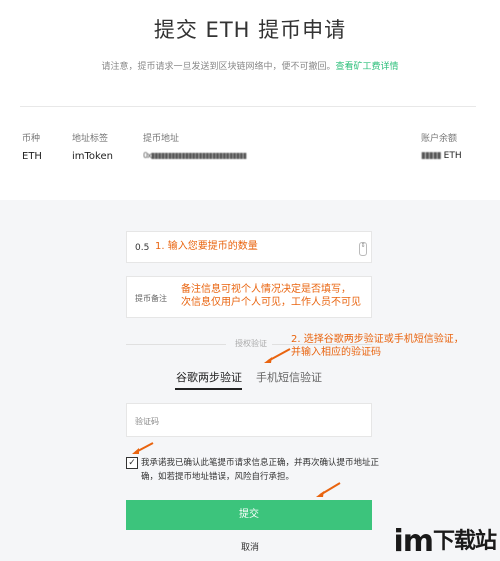 This screenshot has width=500, height=561. Describe the element at coordinates (147, 421) in the screenshot. I see `verification-code-placeholder: 验证码` at that location.